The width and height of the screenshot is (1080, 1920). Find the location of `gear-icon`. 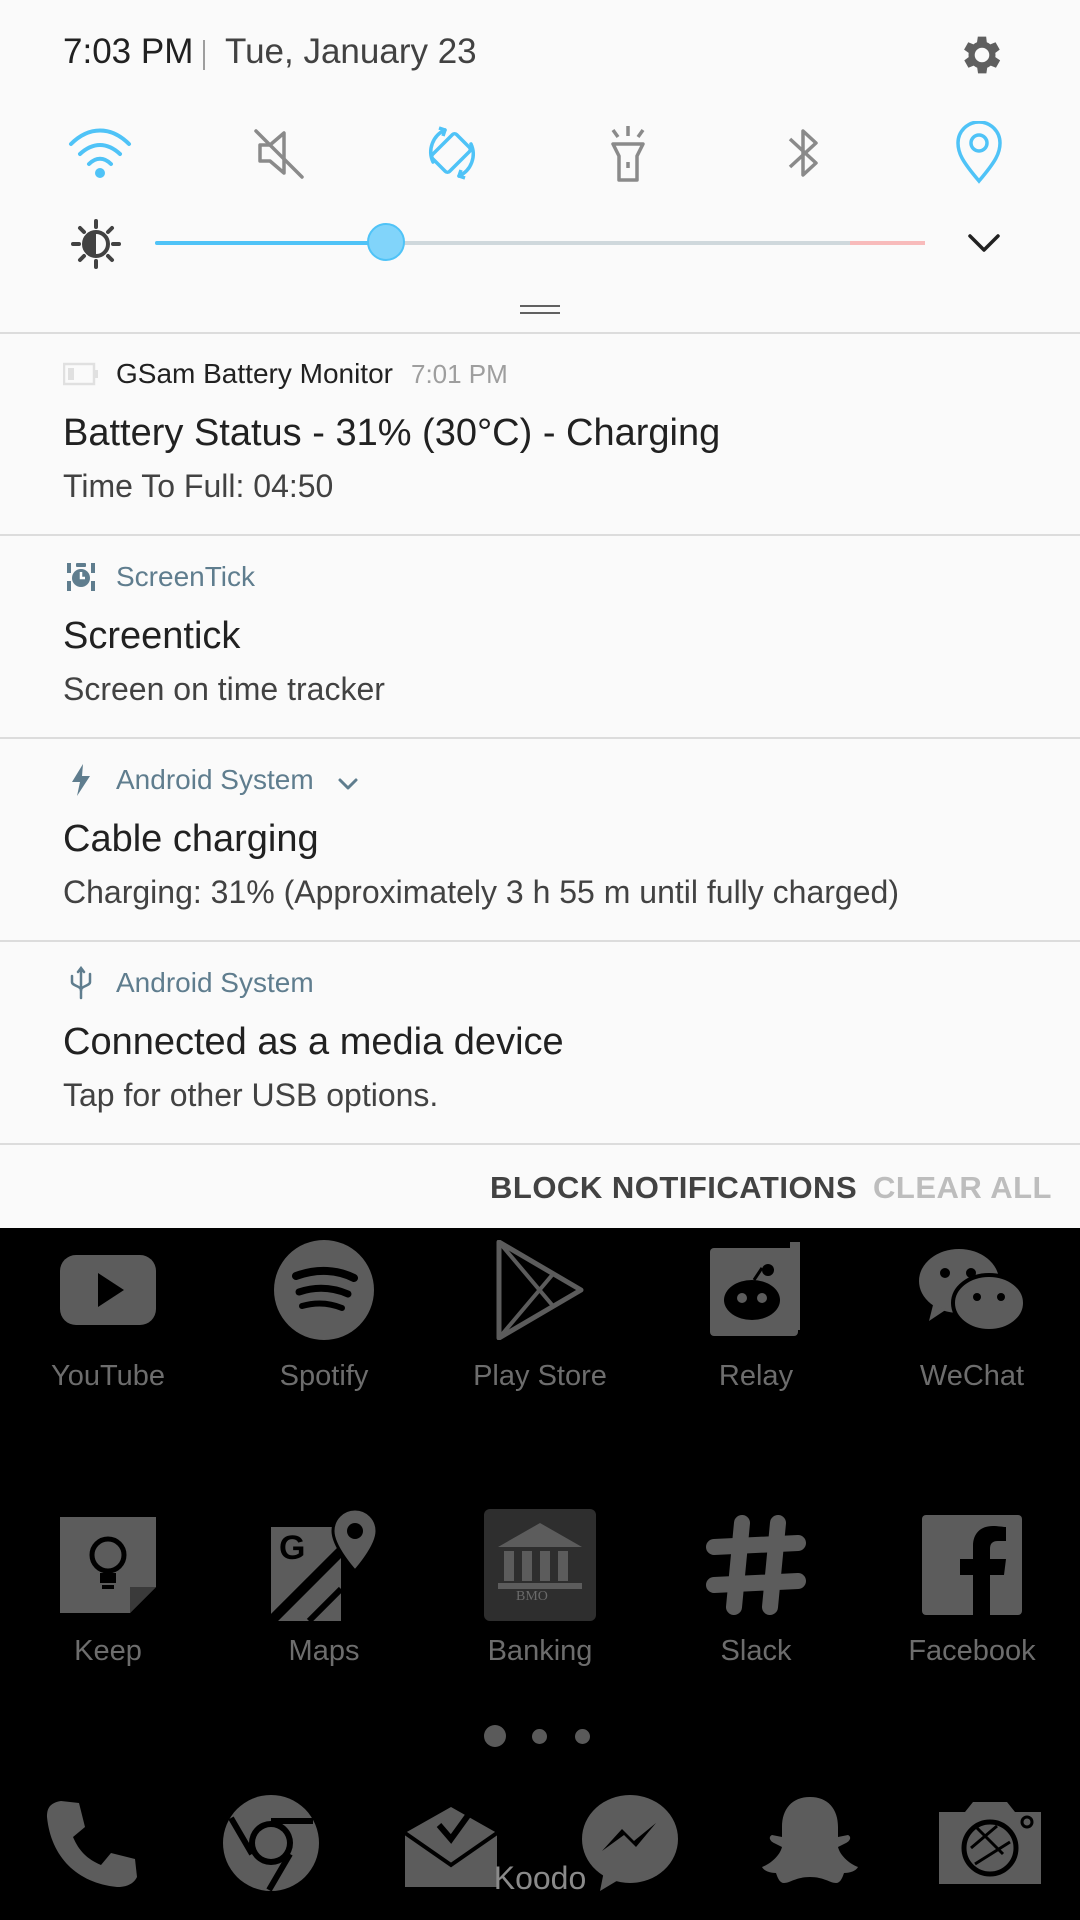

gear-icon is located at coordinates (982, 55).